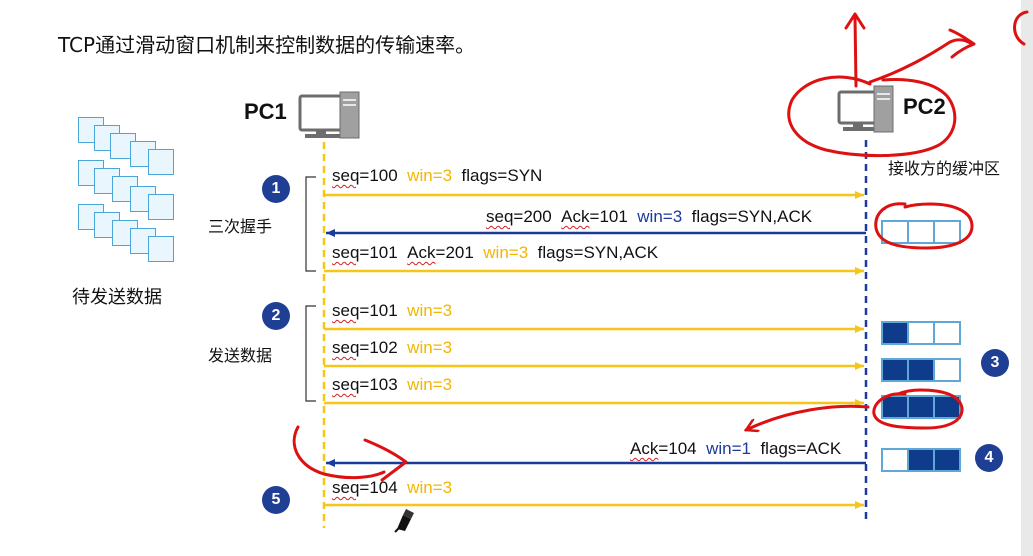  What do you see at coordinates (808, 417) in the screenshot?
I see `handwritten-return-arrow` at bounding box center [808, 417].